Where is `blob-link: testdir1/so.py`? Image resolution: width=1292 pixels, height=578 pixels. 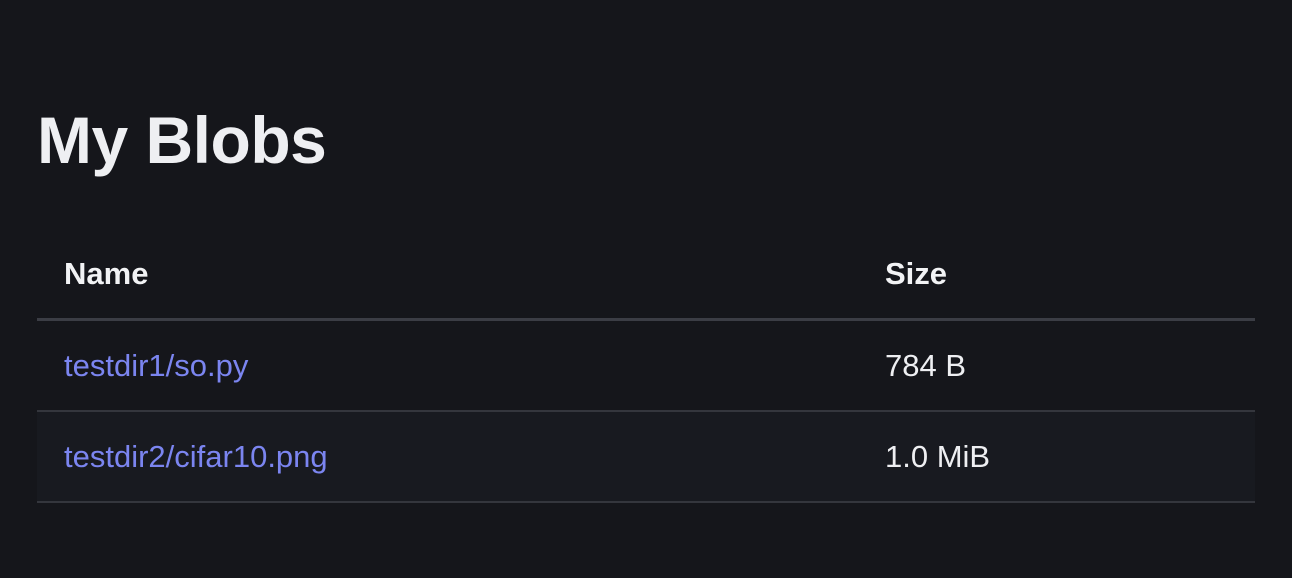 blob-link: testdir1/so.py is located at coordinates (156, 365).